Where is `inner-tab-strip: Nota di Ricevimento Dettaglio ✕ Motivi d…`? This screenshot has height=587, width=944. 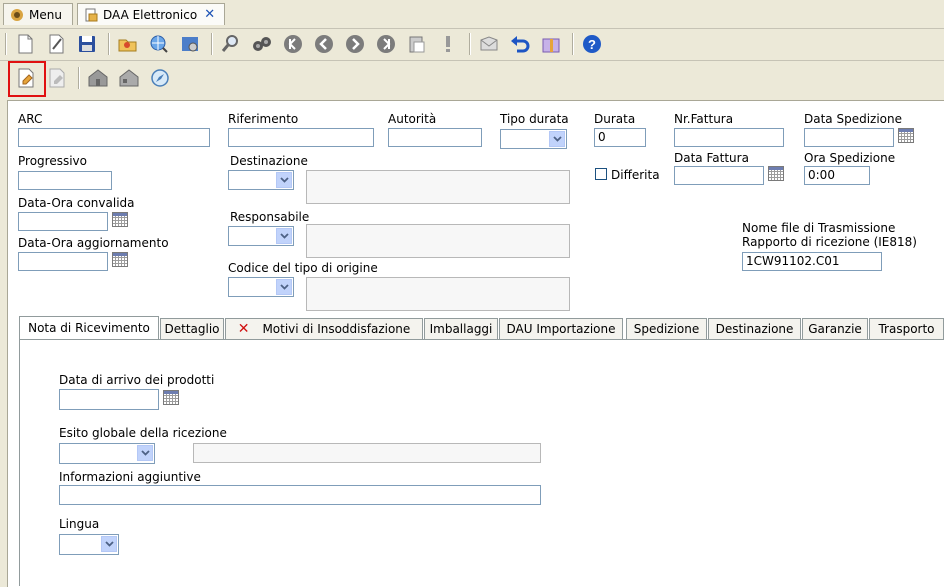
inner-tab-strip: Nota di Ricevimento Dettaglio ✕ Motivi d… is located at coordinates (481, 327).